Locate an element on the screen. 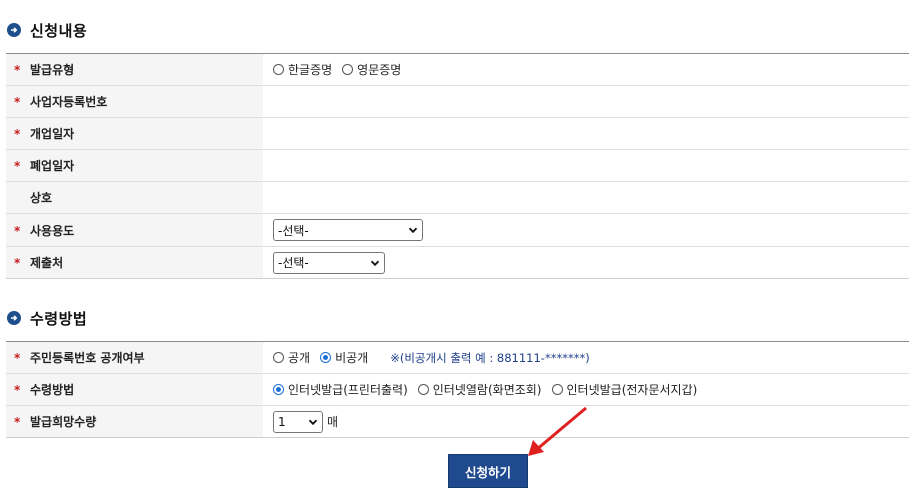 This screenshot has height=498, width=909. quantity-unit: 매 is located at coordinates (333, 422).